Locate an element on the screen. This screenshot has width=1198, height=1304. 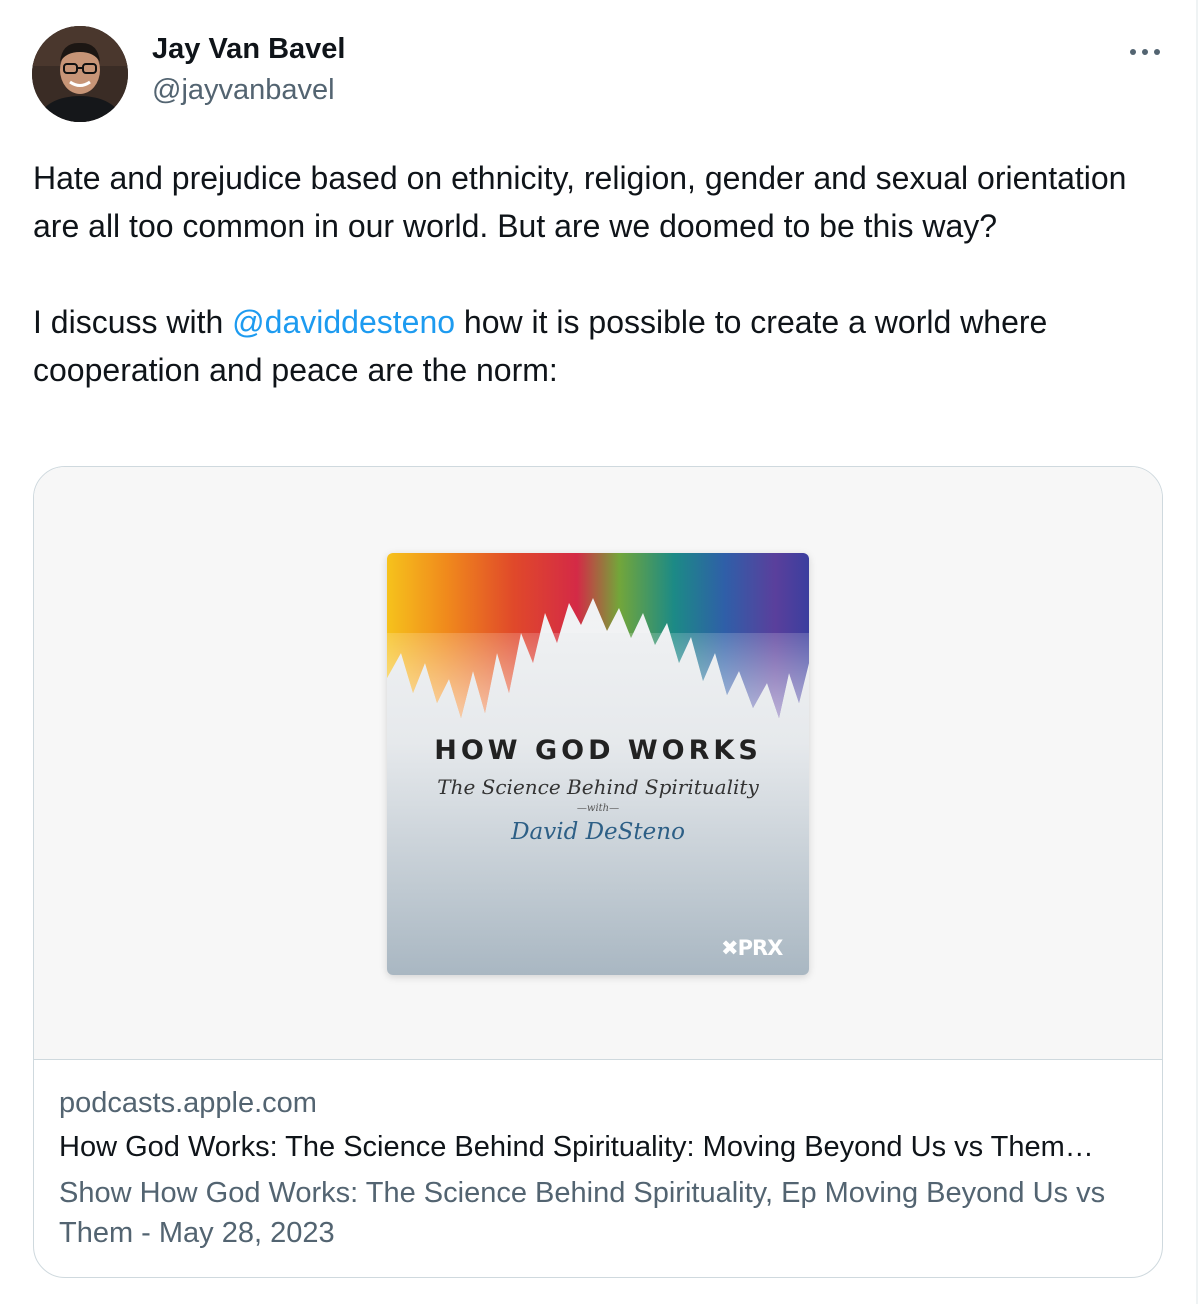
prx-logo: ✖PRX is located at coordinates (752, 948).